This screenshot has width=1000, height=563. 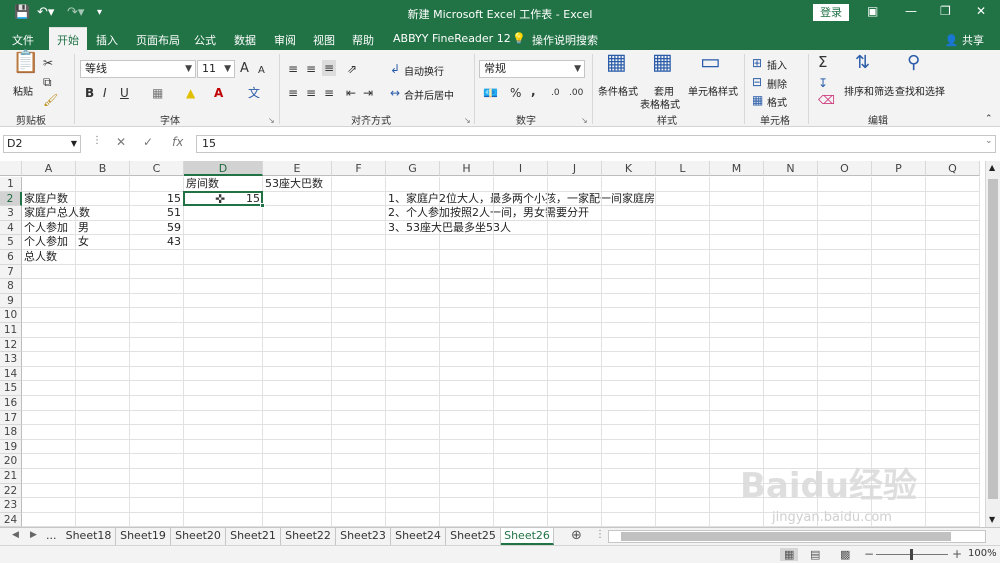 What do you see at coordinates (103, 228) in the screenshot?
I see `cell-b4: 男` at bounding box center [103, 228].